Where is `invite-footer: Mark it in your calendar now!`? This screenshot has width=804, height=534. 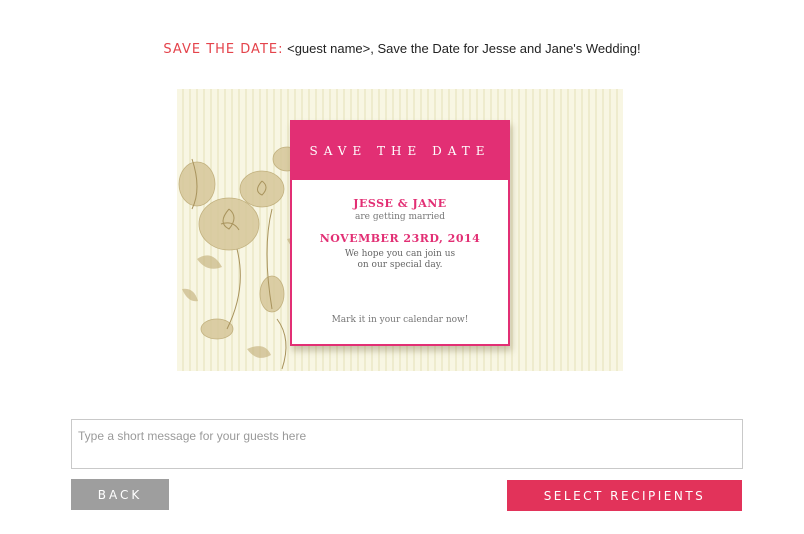
invite-footer: Mark it in your calendar now! is located at coordinates (400, 320).